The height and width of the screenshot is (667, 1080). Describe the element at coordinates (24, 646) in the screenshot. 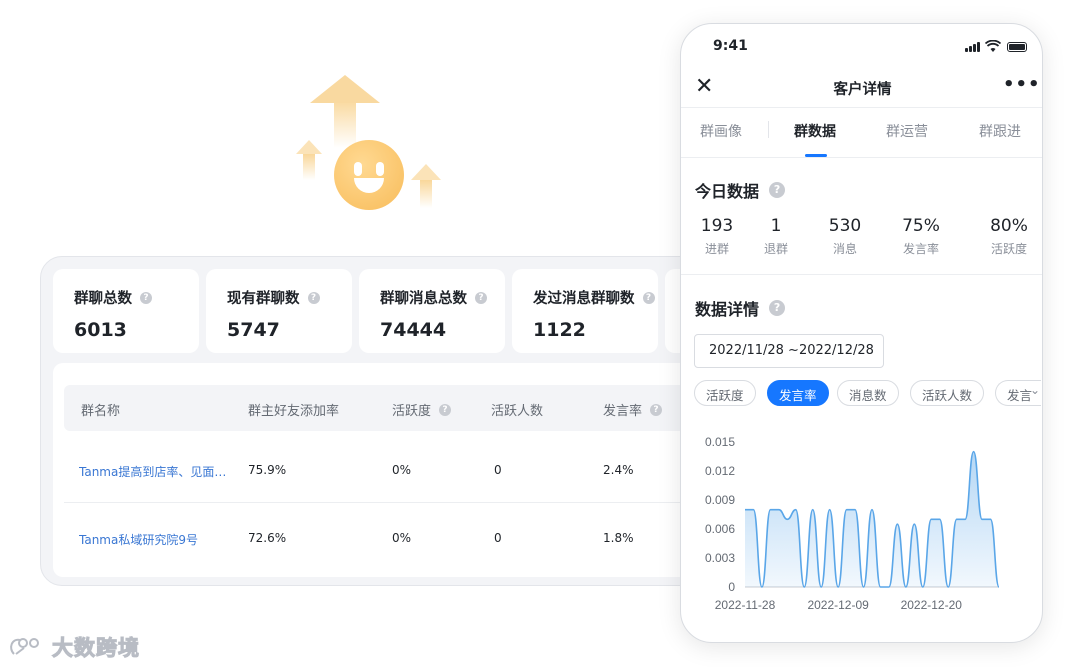

I see `watermark-logo-icon` at that location.